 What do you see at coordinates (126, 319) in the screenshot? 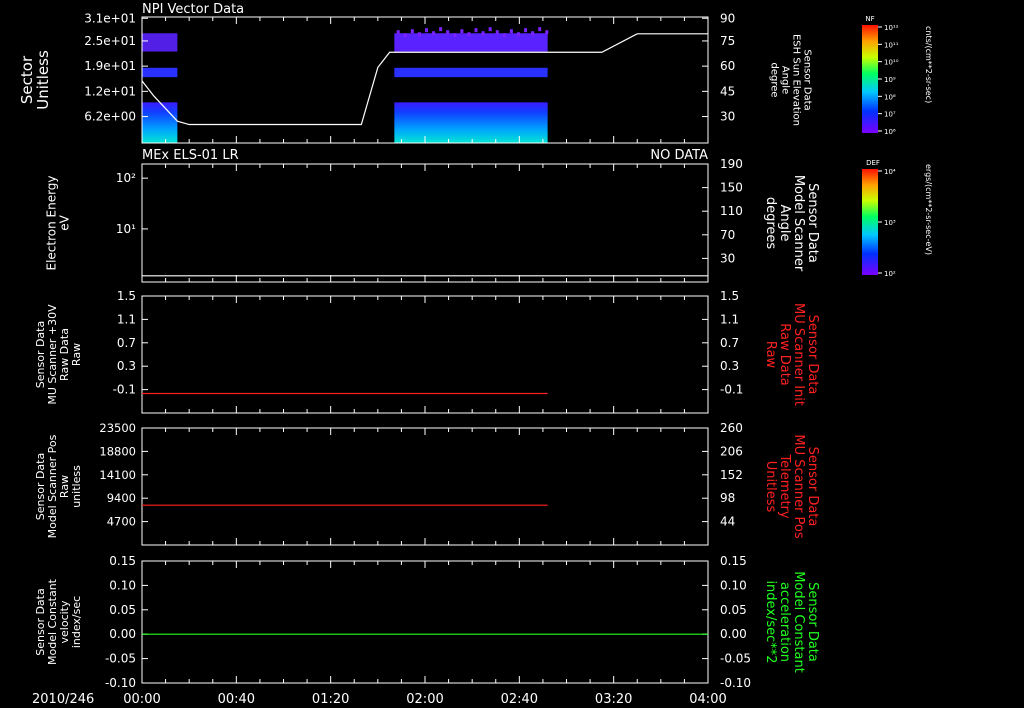
I see `left-tick-label: 1.1` at bounding box center [126, 319].